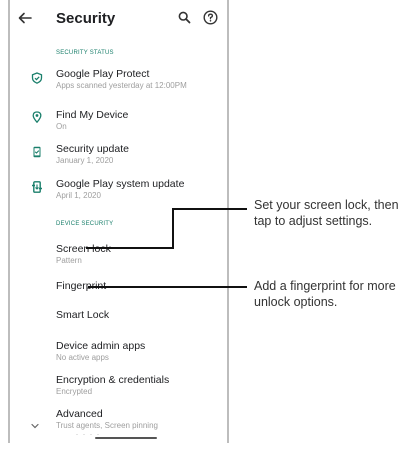 This screenshot has width=415, height=449. What do you see at coordinates (85, 224) in the screenshot?
I see `section-header-device-security: DEVICE SECURITY` at bounding box center [85, 224].